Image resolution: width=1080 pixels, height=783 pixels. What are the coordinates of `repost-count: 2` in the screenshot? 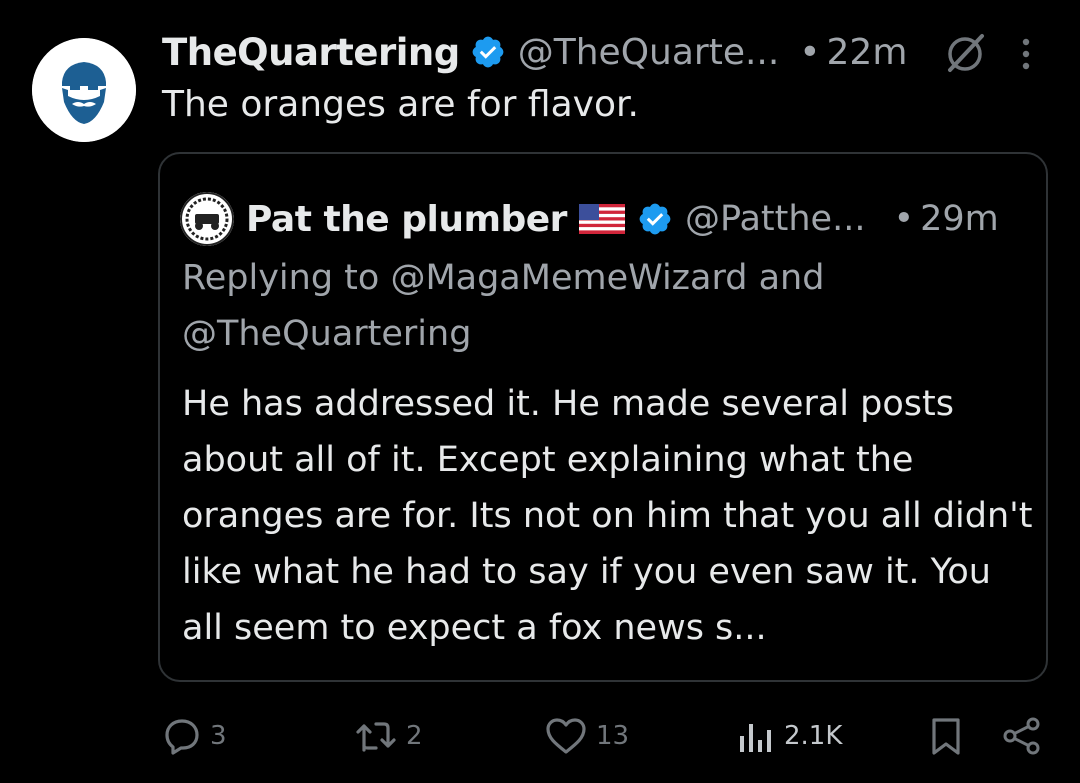 It's located at (414, 736).